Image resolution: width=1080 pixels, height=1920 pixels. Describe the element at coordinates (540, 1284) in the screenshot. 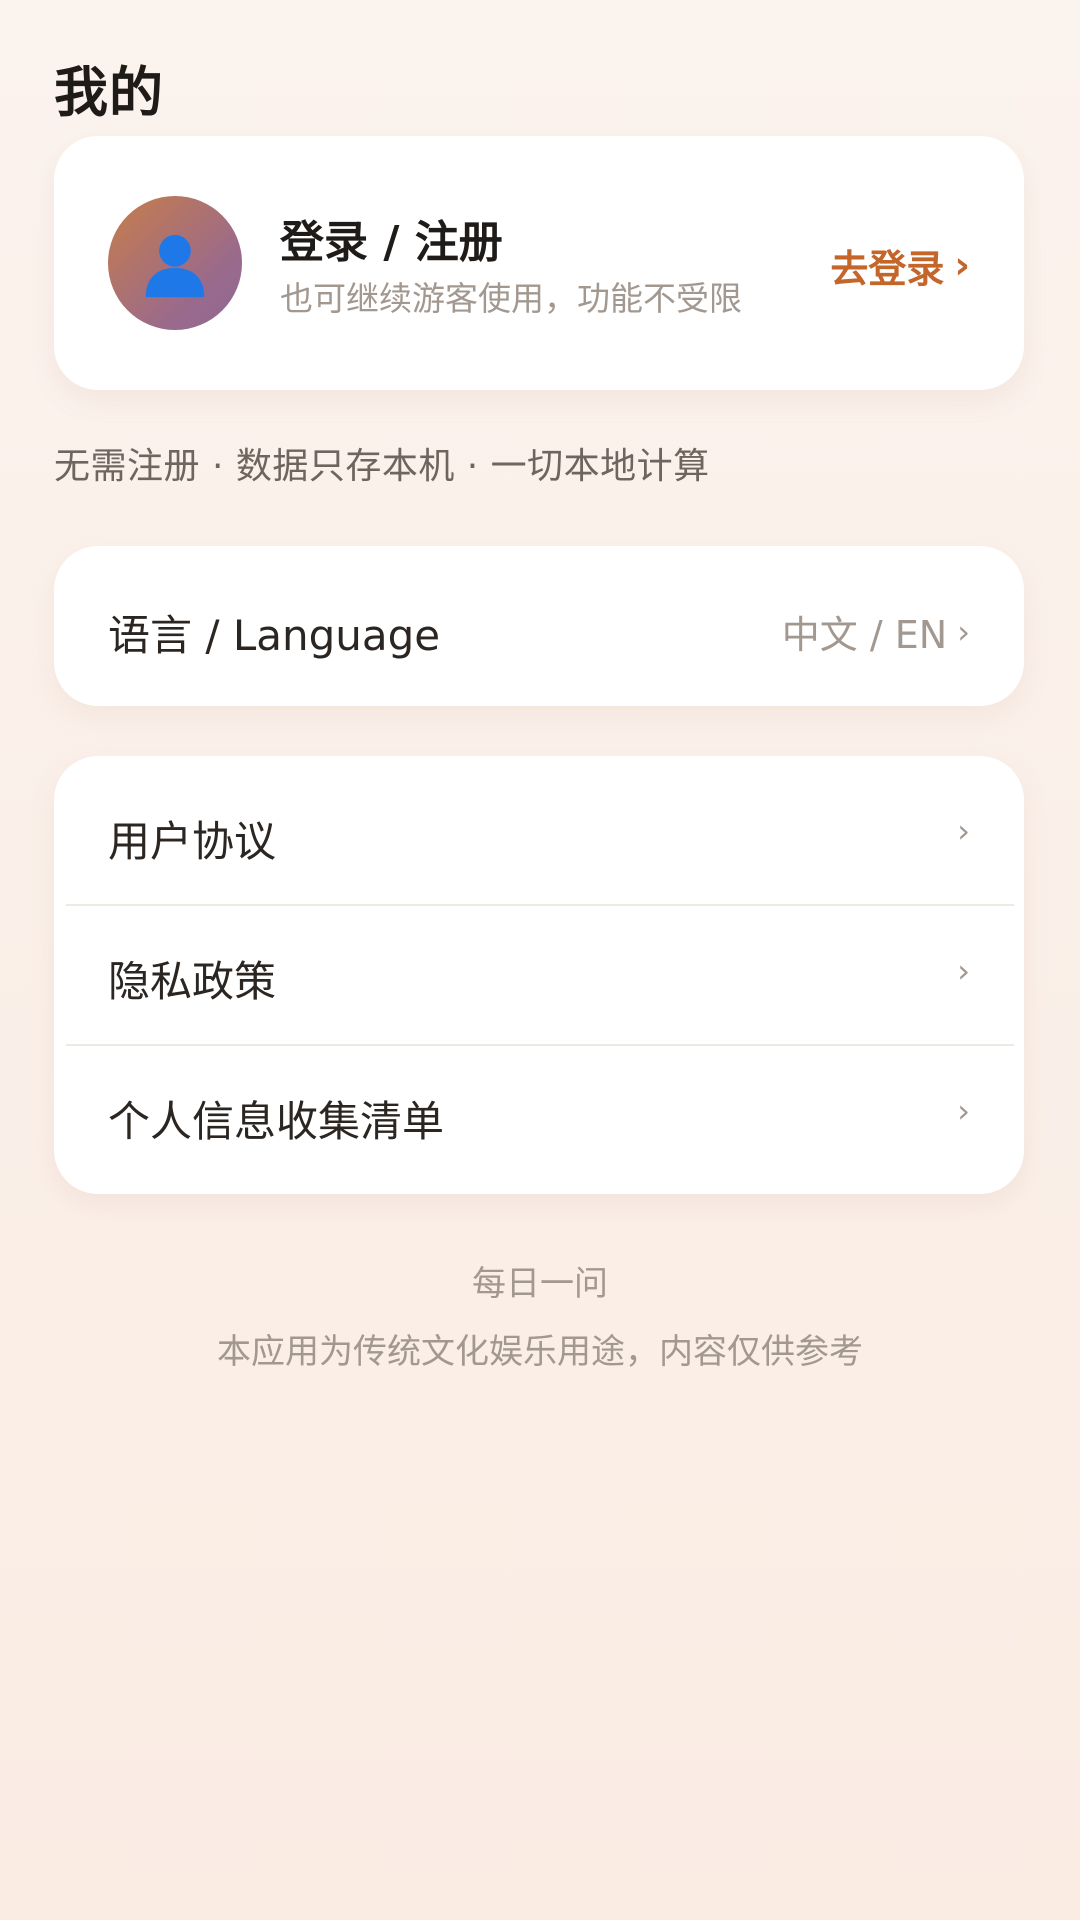

I see `footer-app-name: 每日一问` at that location.